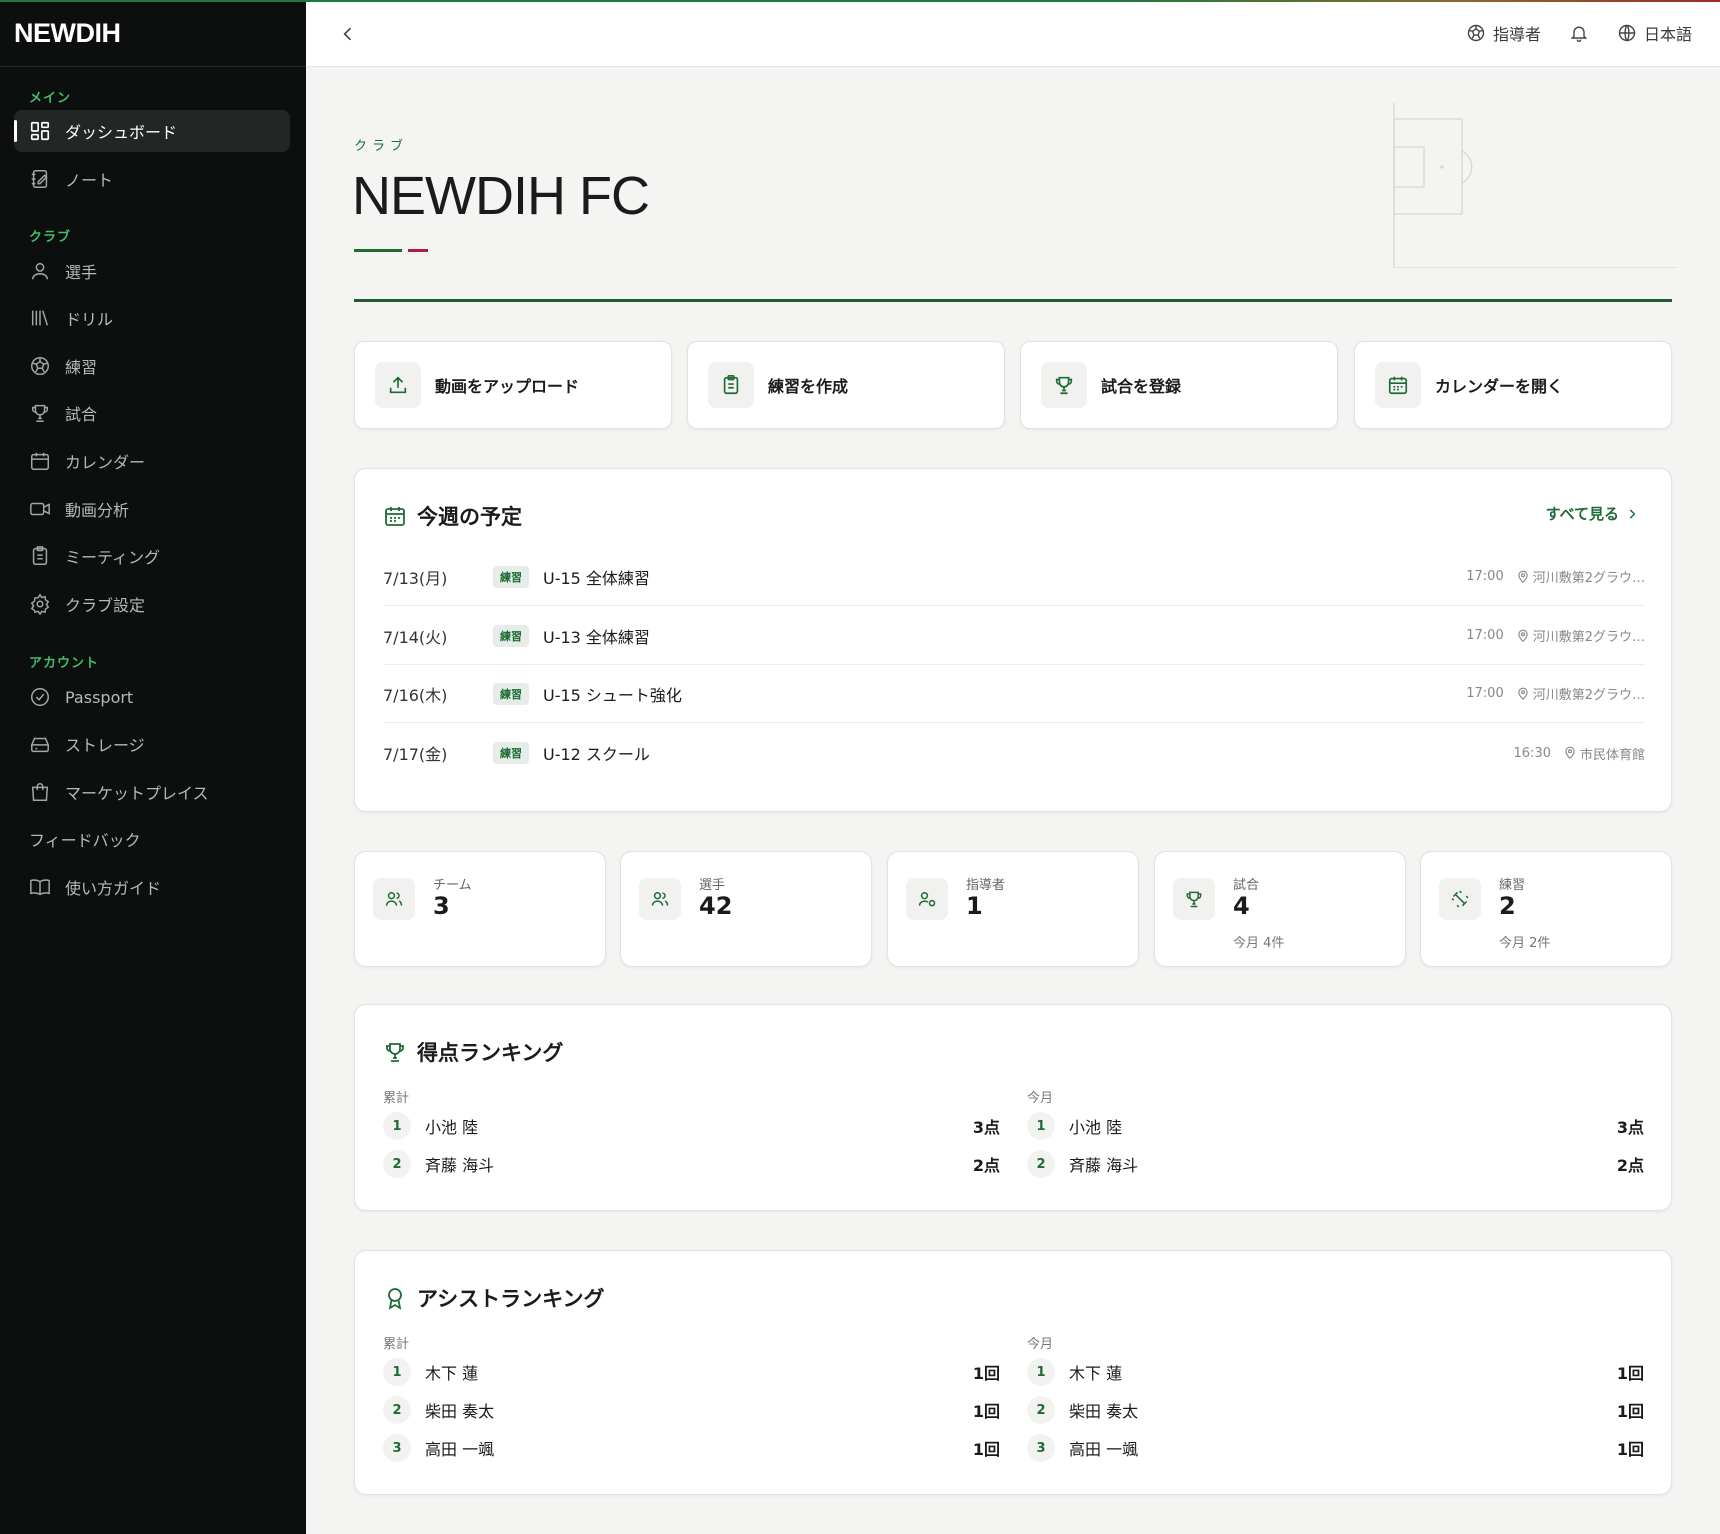 The image size is (1720, 1534). Describe the element at coordinates (860, 1) in the screenshot. I see `top-accent-bar` at that location.